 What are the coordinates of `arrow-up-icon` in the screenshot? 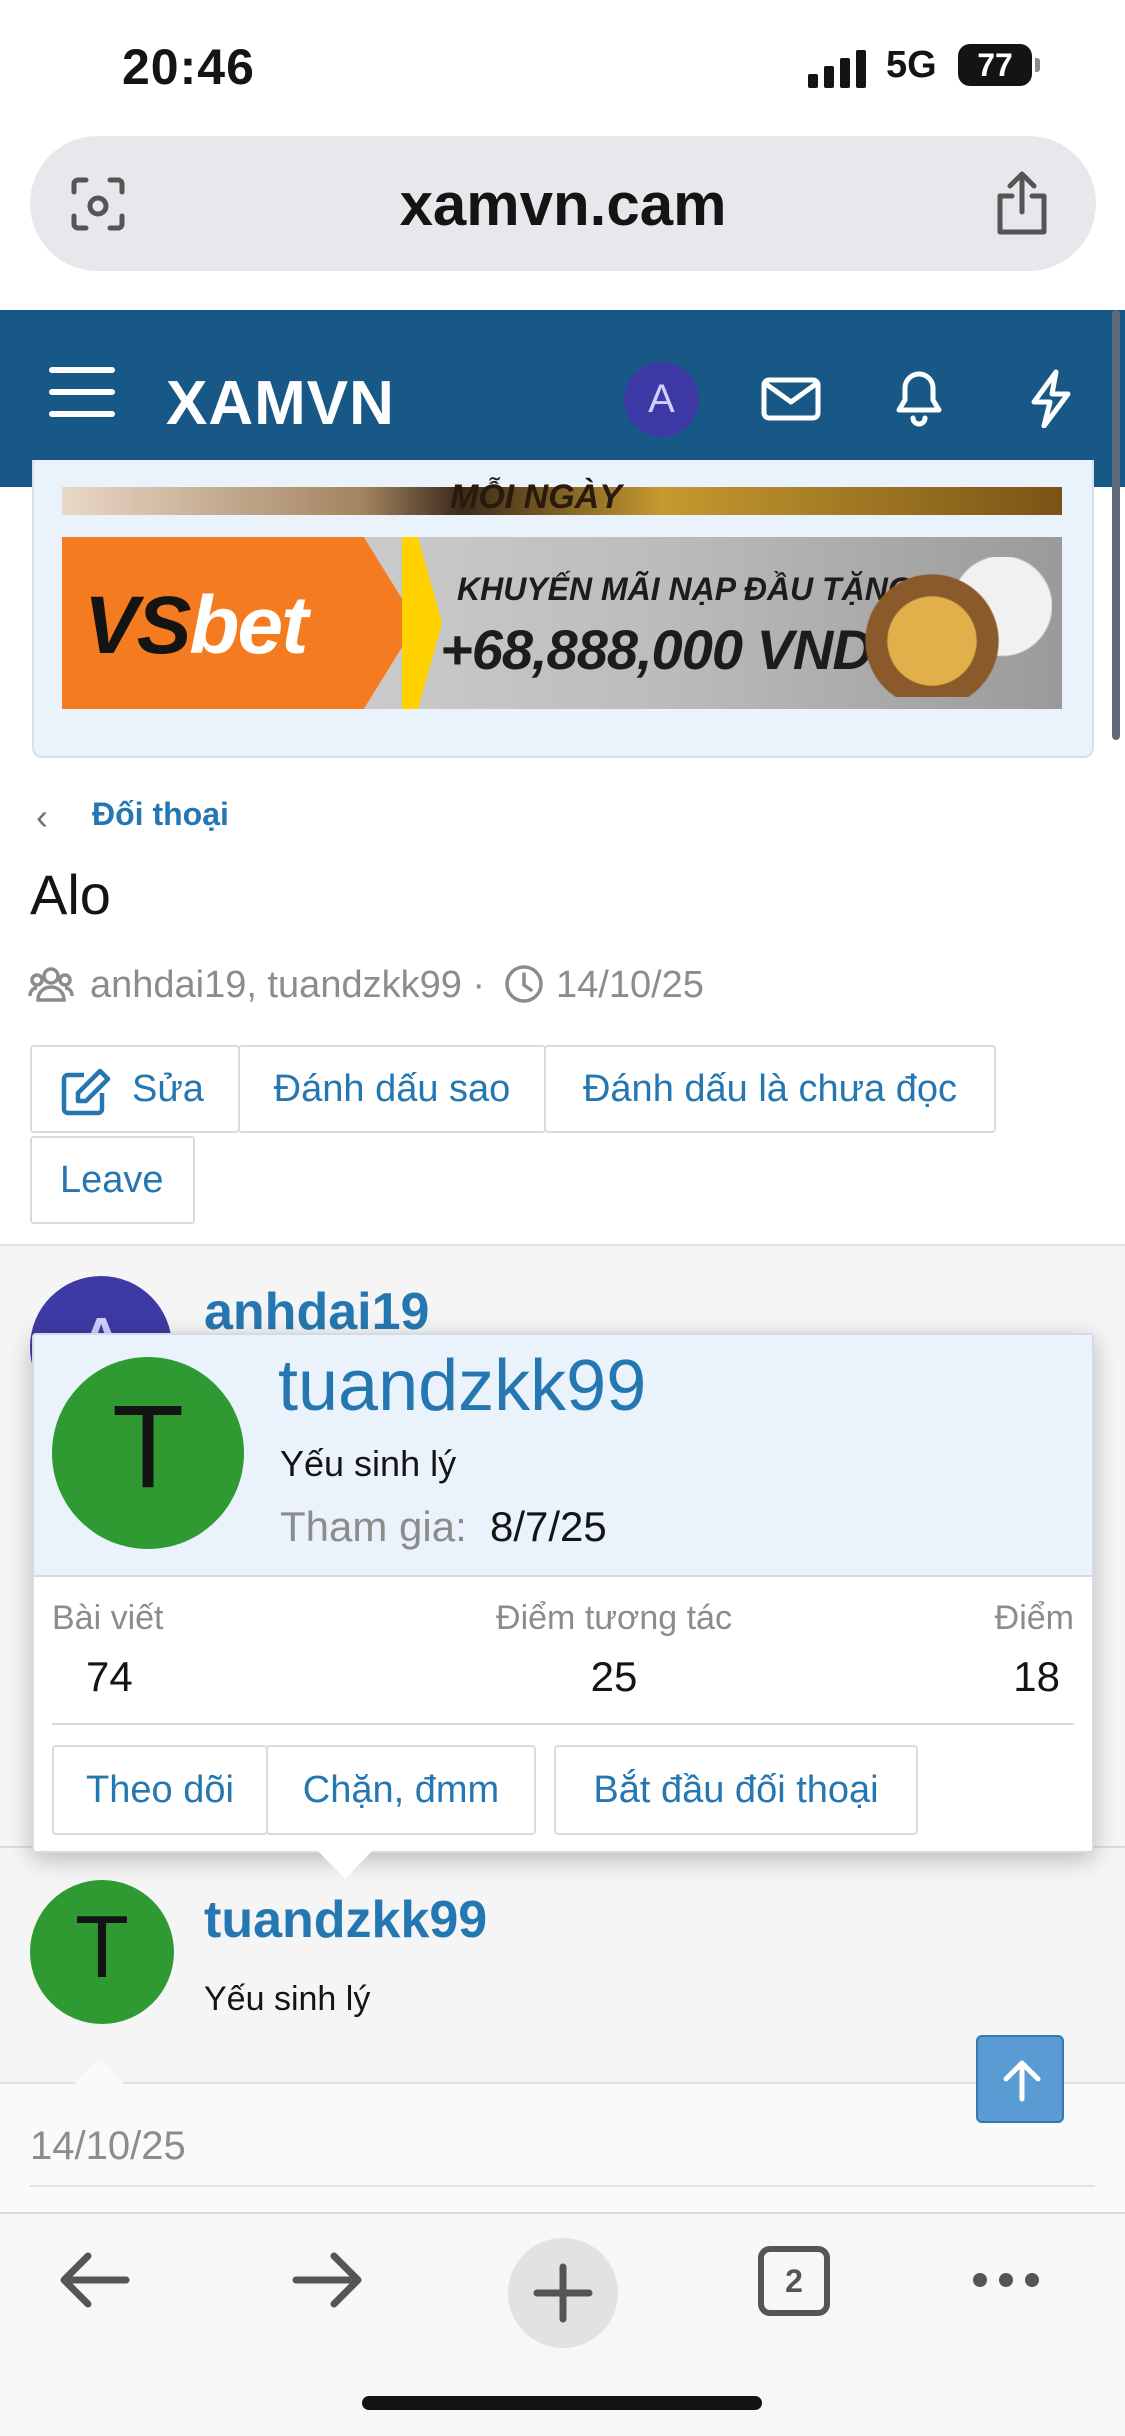 It's located at (1022, 2081).